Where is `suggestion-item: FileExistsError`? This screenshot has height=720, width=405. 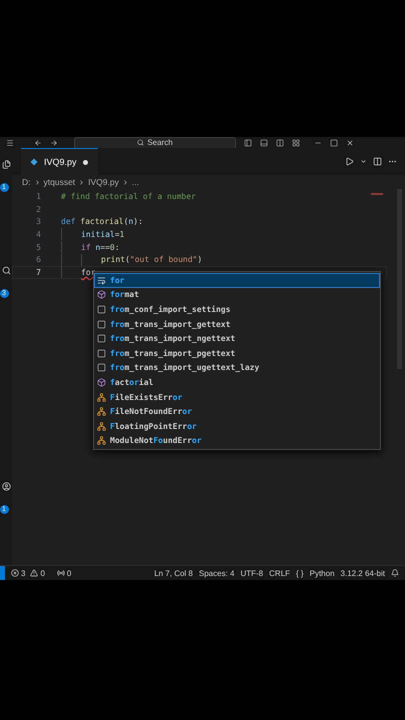 suggestion-item: FileExistsError is located at coordinates (237, 397).